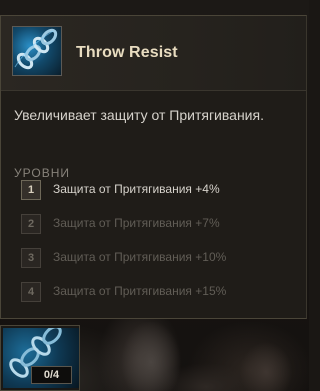 The width and height of the screenshot is (320, 391). Describe the element at coordinates (202, 356) in the screenshot. I see `background-character` at that location.